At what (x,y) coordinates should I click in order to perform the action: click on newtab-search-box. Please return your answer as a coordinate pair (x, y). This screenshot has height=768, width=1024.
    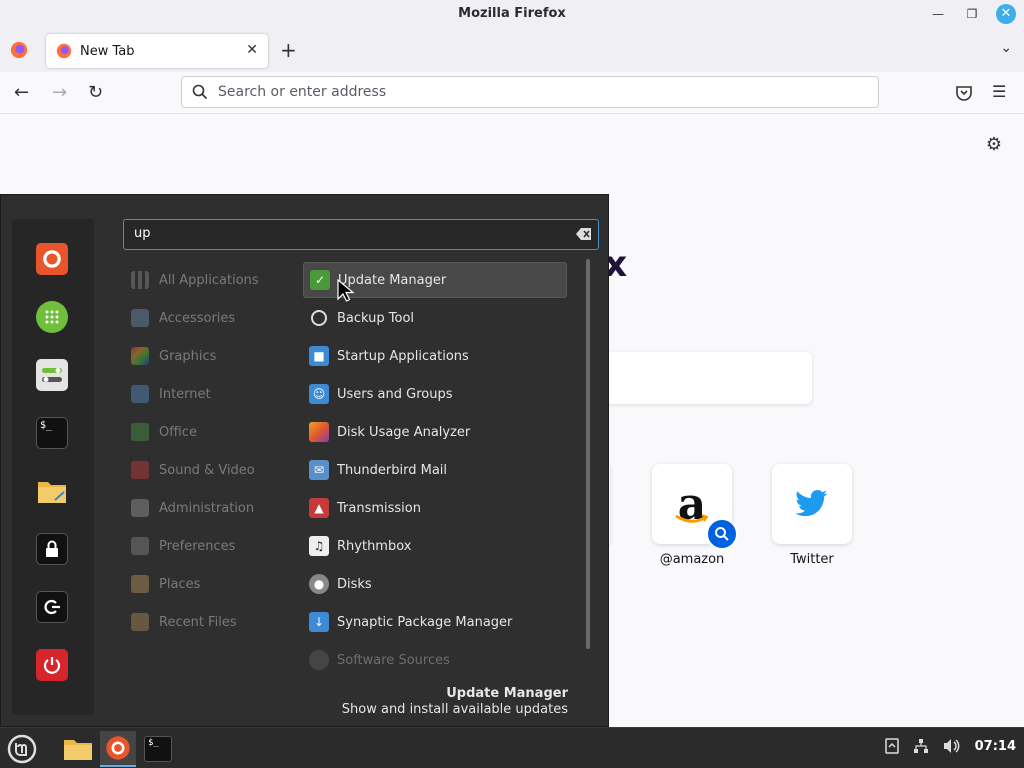
    Looking at the image, I should click on (709, 378).